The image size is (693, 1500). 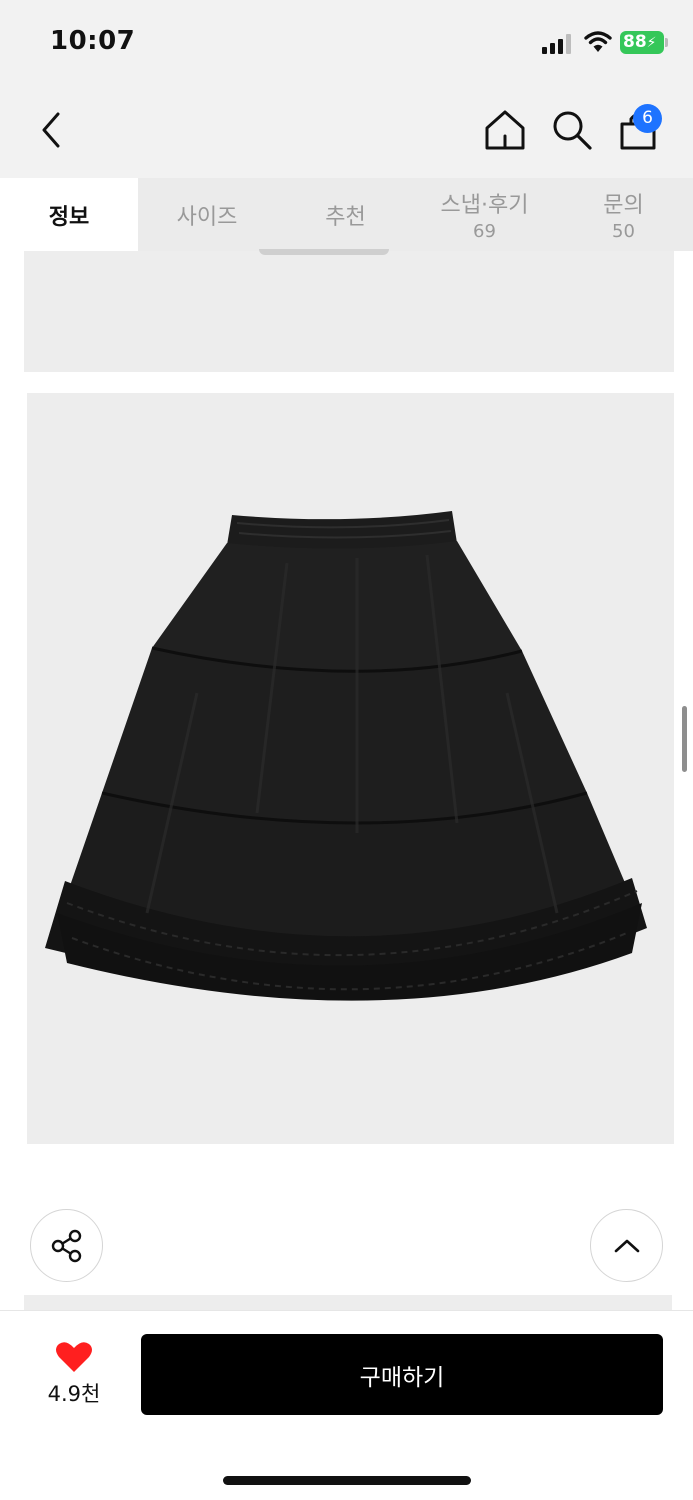 I want to click on scroll-to-top-button, so click(x=626, y=1245).